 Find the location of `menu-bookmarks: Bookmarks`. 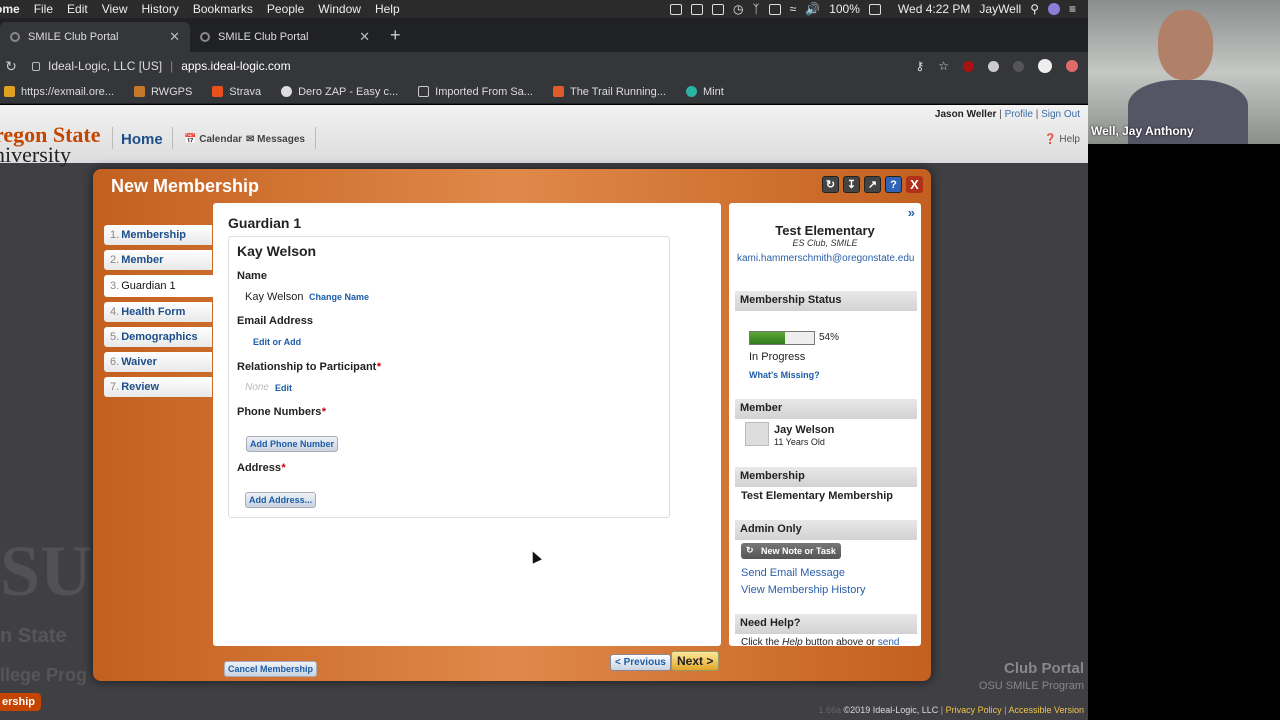

menu-bookmarks: Bookmarks is located at coordinates (223, 9).